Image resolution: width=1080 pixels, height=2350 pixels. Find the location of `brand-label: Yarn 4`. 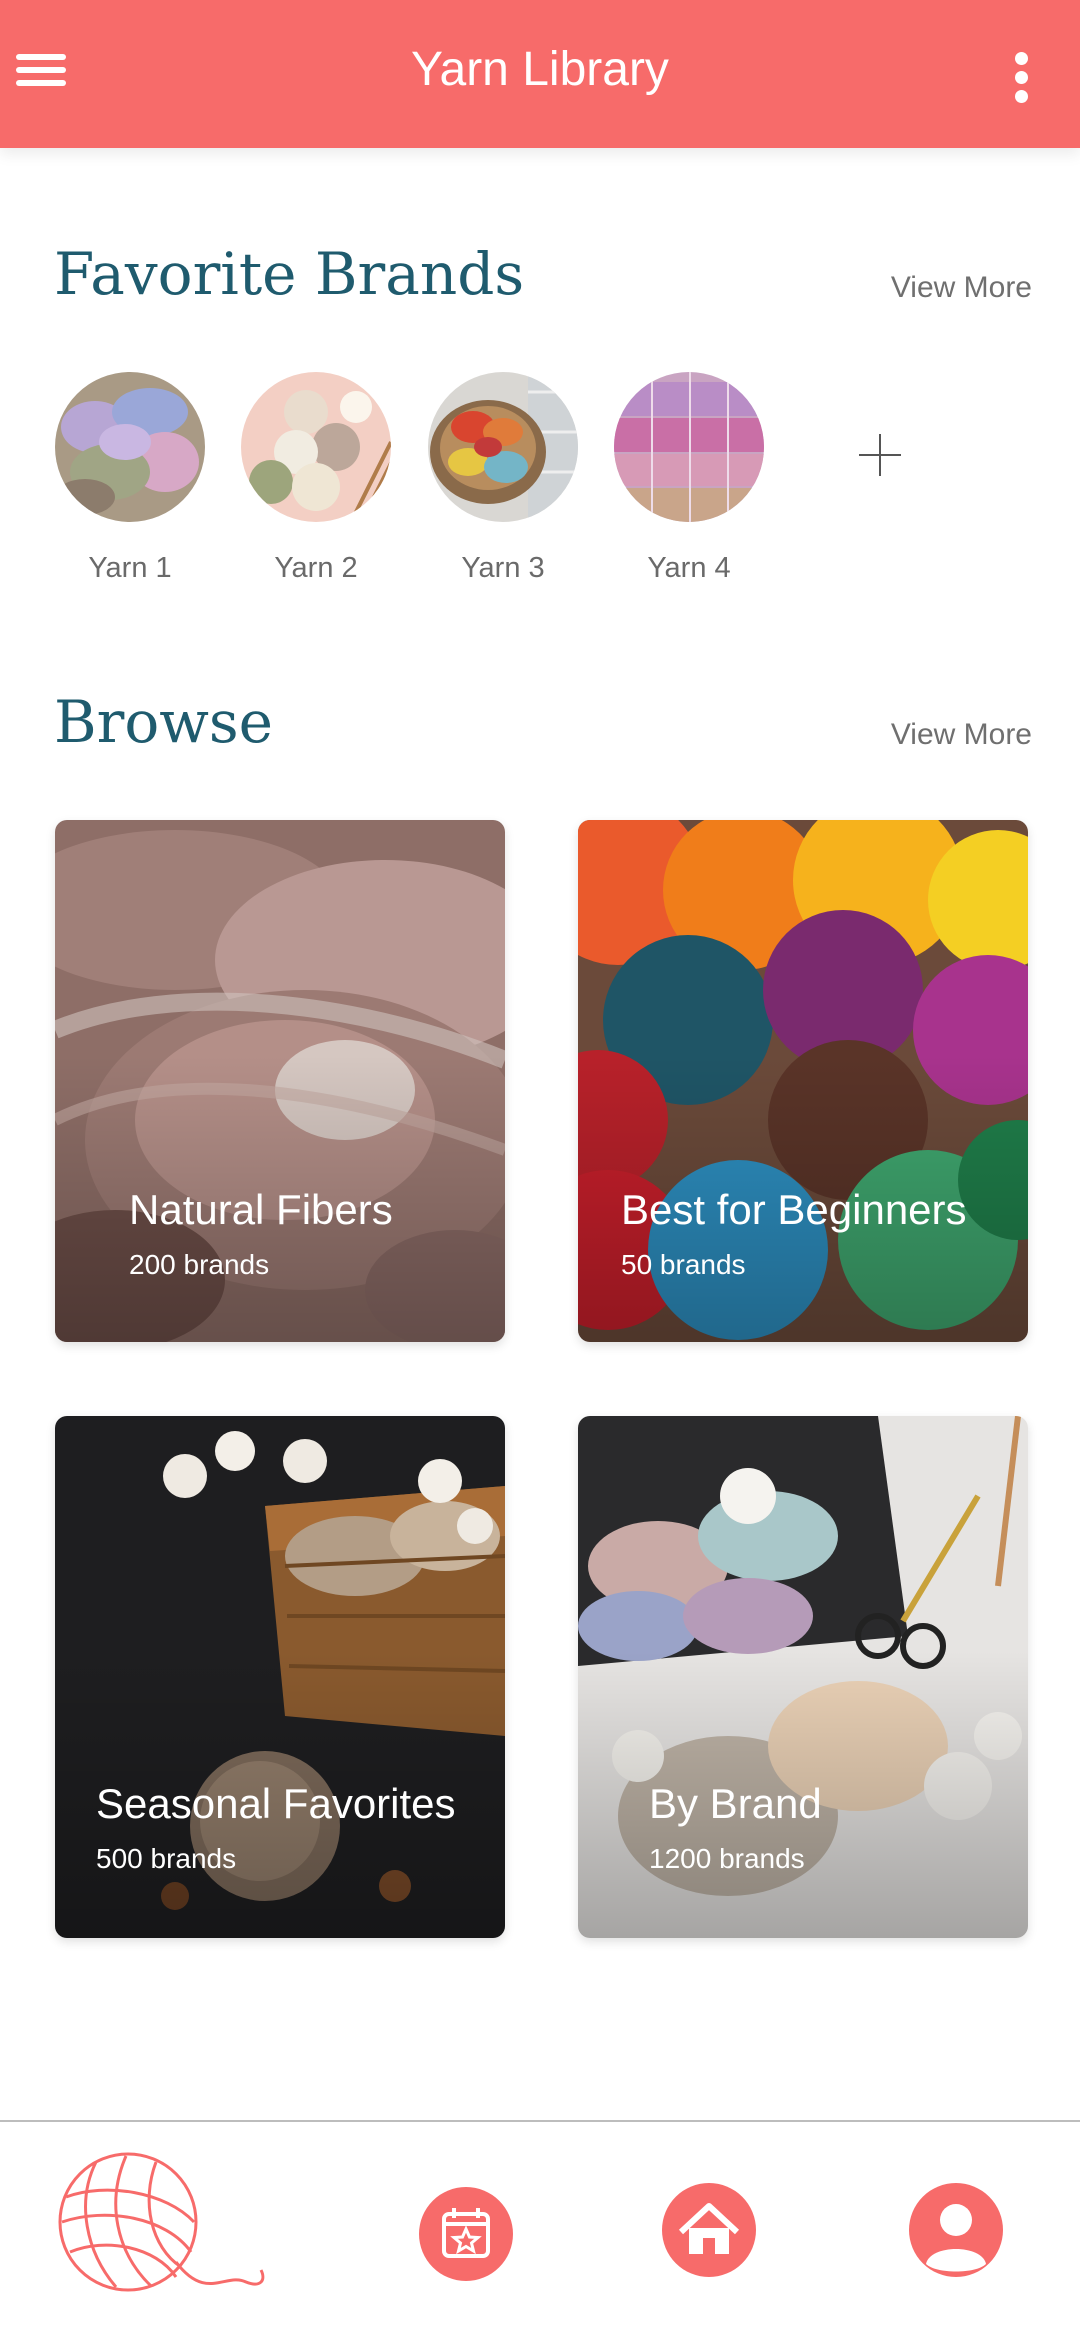

brand-label: Yarn 4 is located at coordinates (689, 568).